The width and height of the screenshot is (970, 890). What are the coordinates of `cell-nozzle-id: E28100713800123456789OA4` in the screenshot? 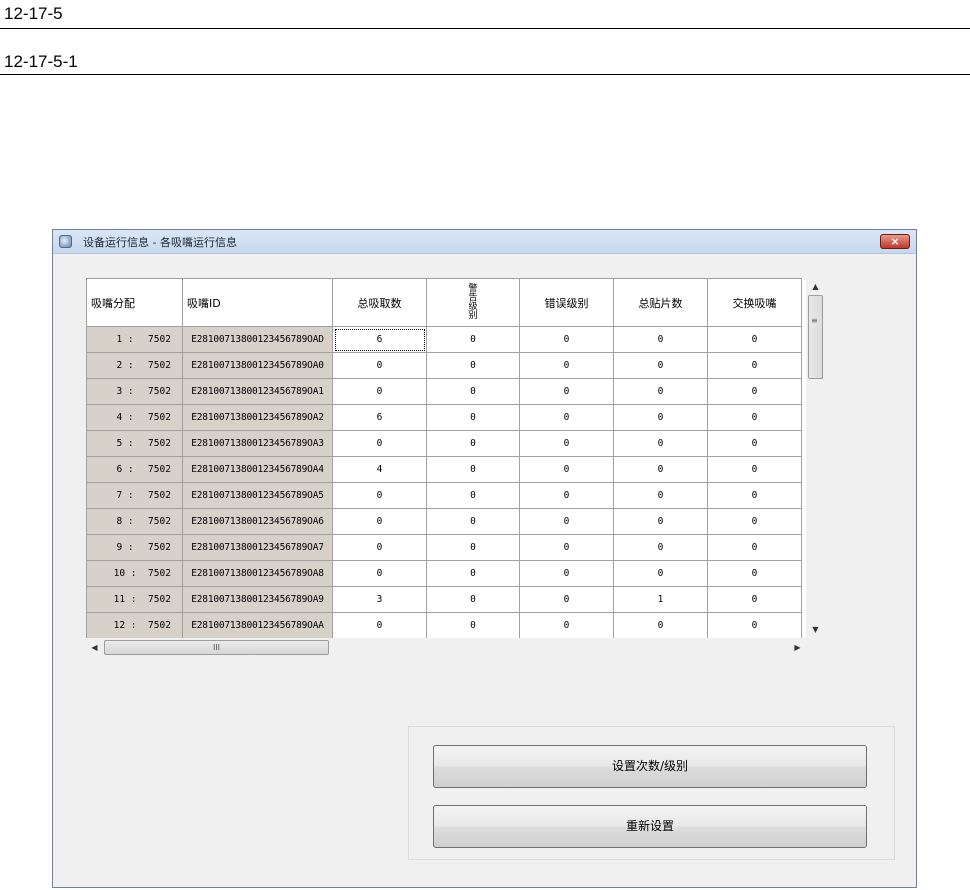 It's located at (257, 469).